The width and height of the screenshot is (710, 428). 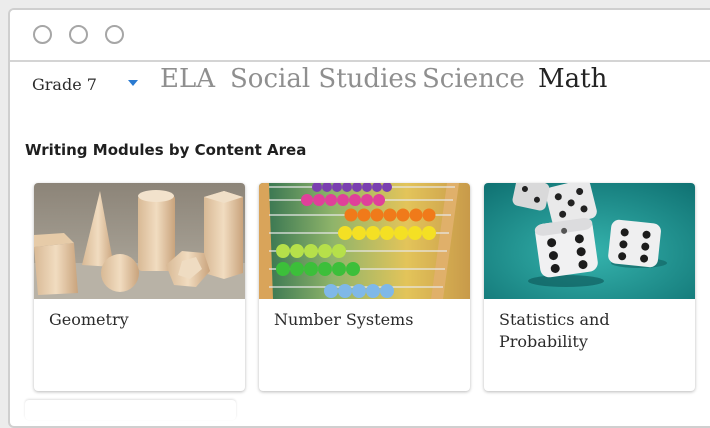 I want to click on card-title: Geometry, so click(x=89, y=319).